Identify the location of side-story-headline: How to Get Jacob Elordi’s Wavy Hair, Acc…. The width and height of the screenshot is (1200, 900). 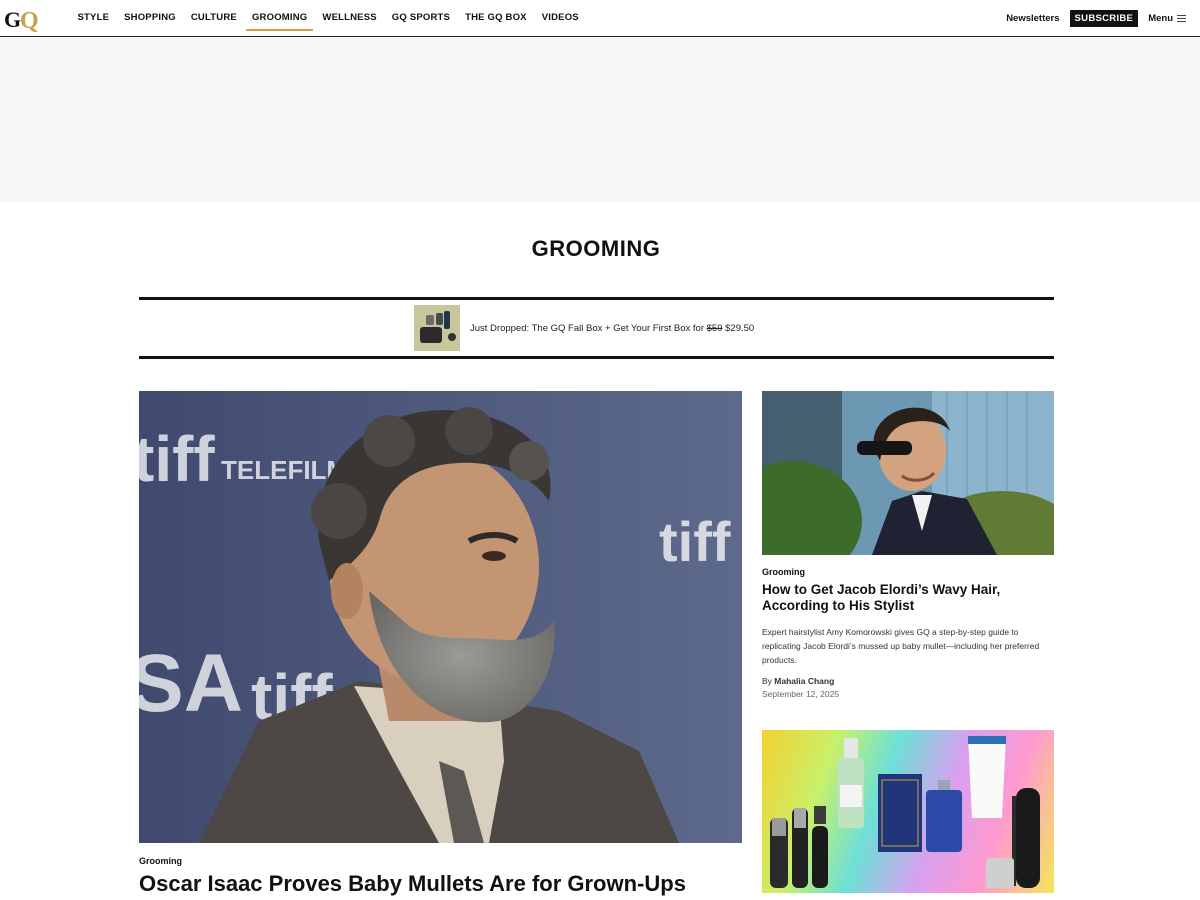
(907, 598).